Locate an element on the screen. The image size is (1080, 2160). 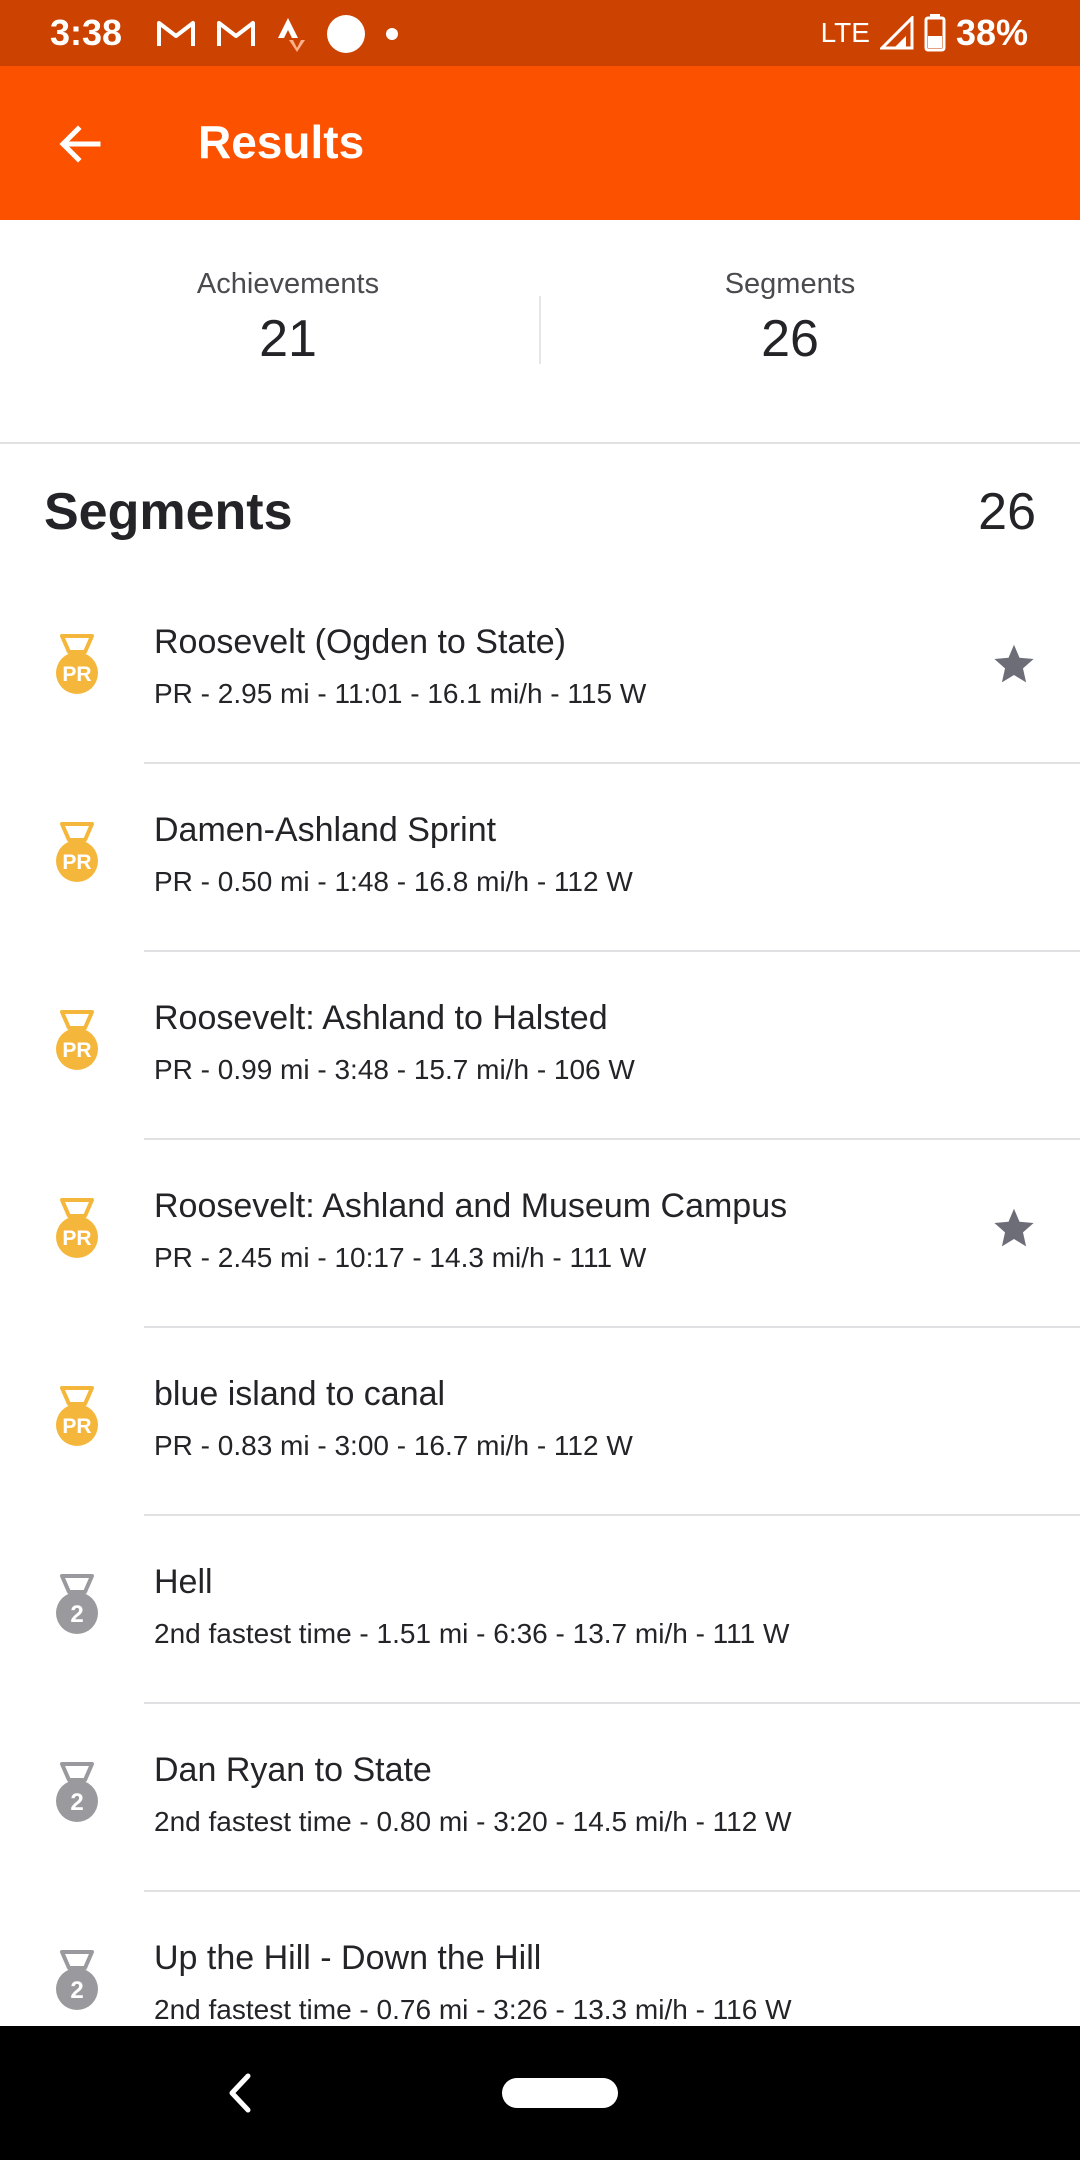
segment-stats: PR - 0.99 mi - 3:48 - 15.7 mi/h - 106 W is located at coordinates (394, 1069).